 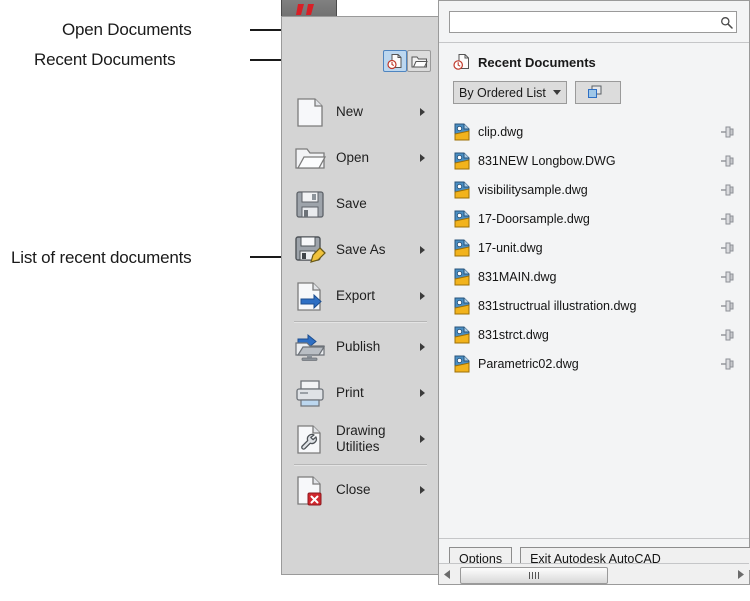 I want to click on publish-folder-icon, so click(x=310, y=347).